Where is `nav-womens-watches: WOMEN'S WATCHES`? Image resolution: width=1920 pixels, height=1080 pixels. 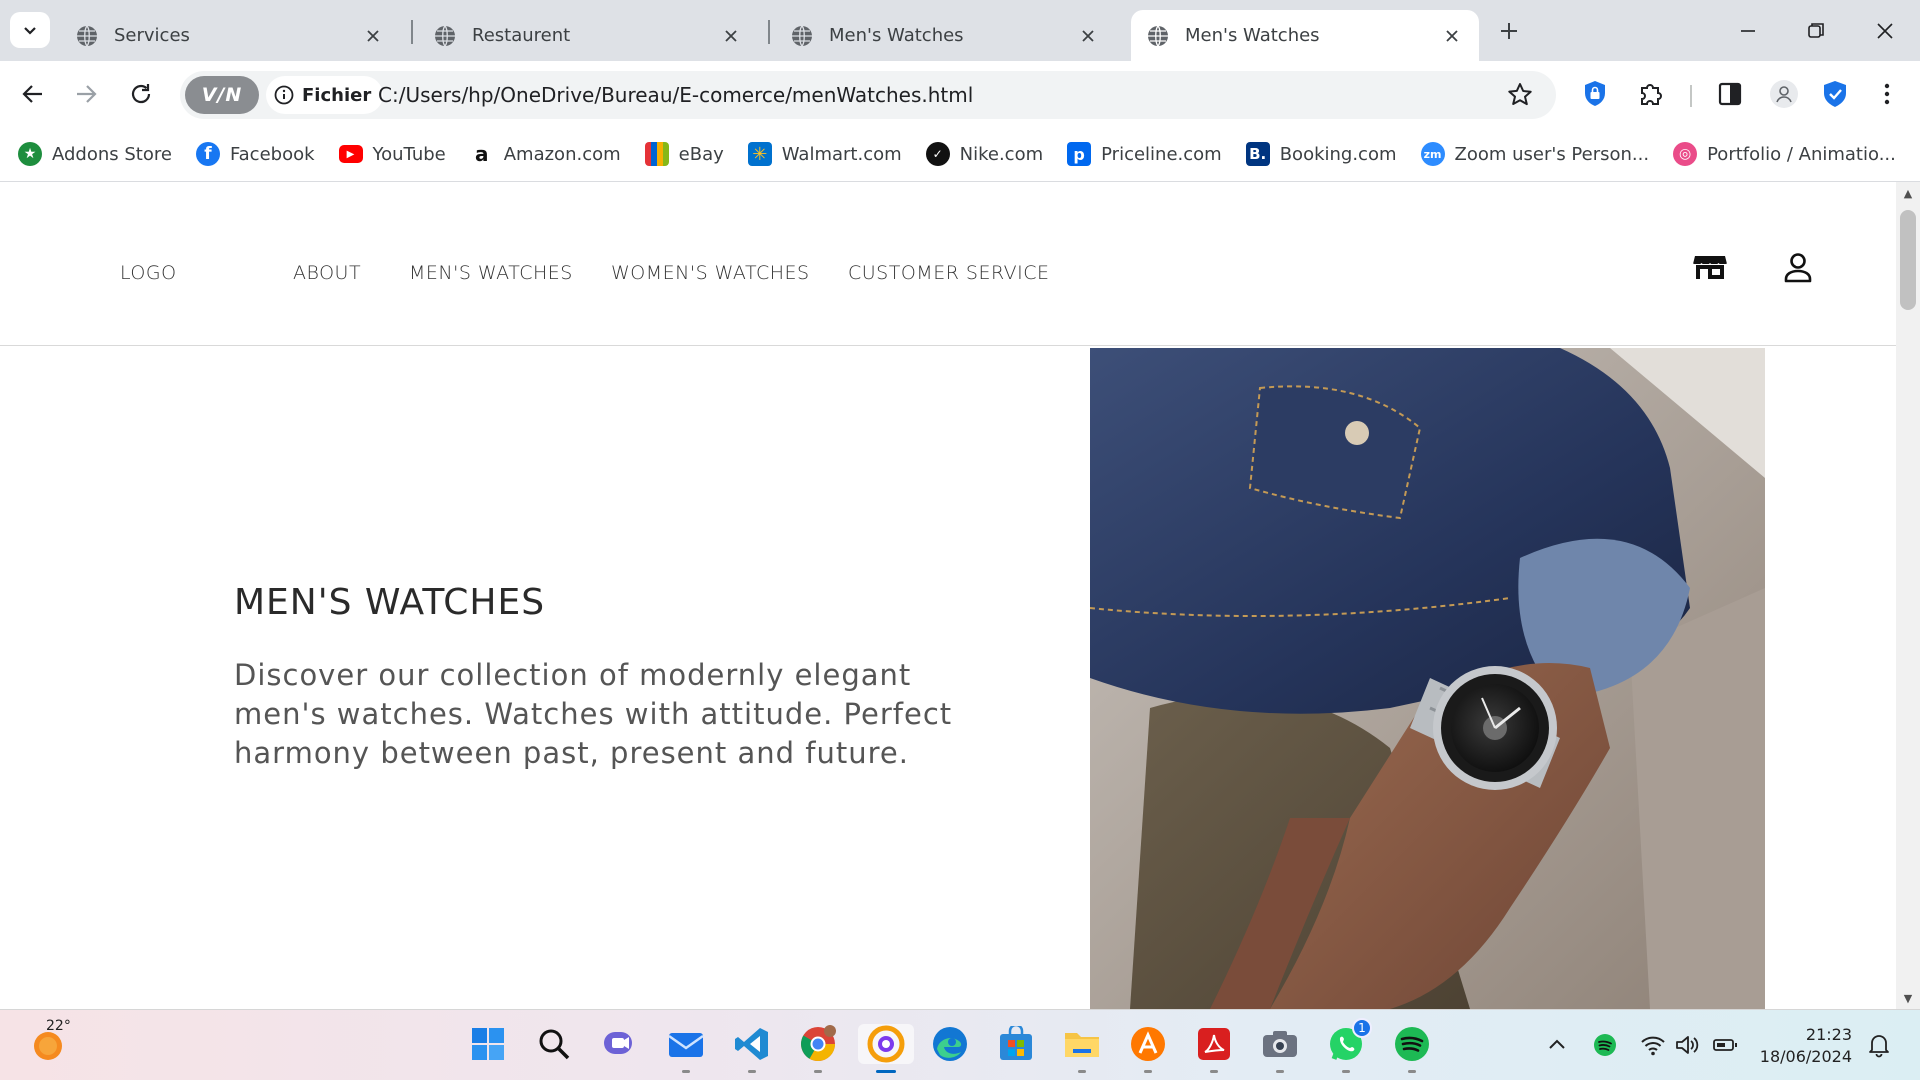
nav-womens-watches: WOMEN'S WATCHES is located at coordinates (710, 273).